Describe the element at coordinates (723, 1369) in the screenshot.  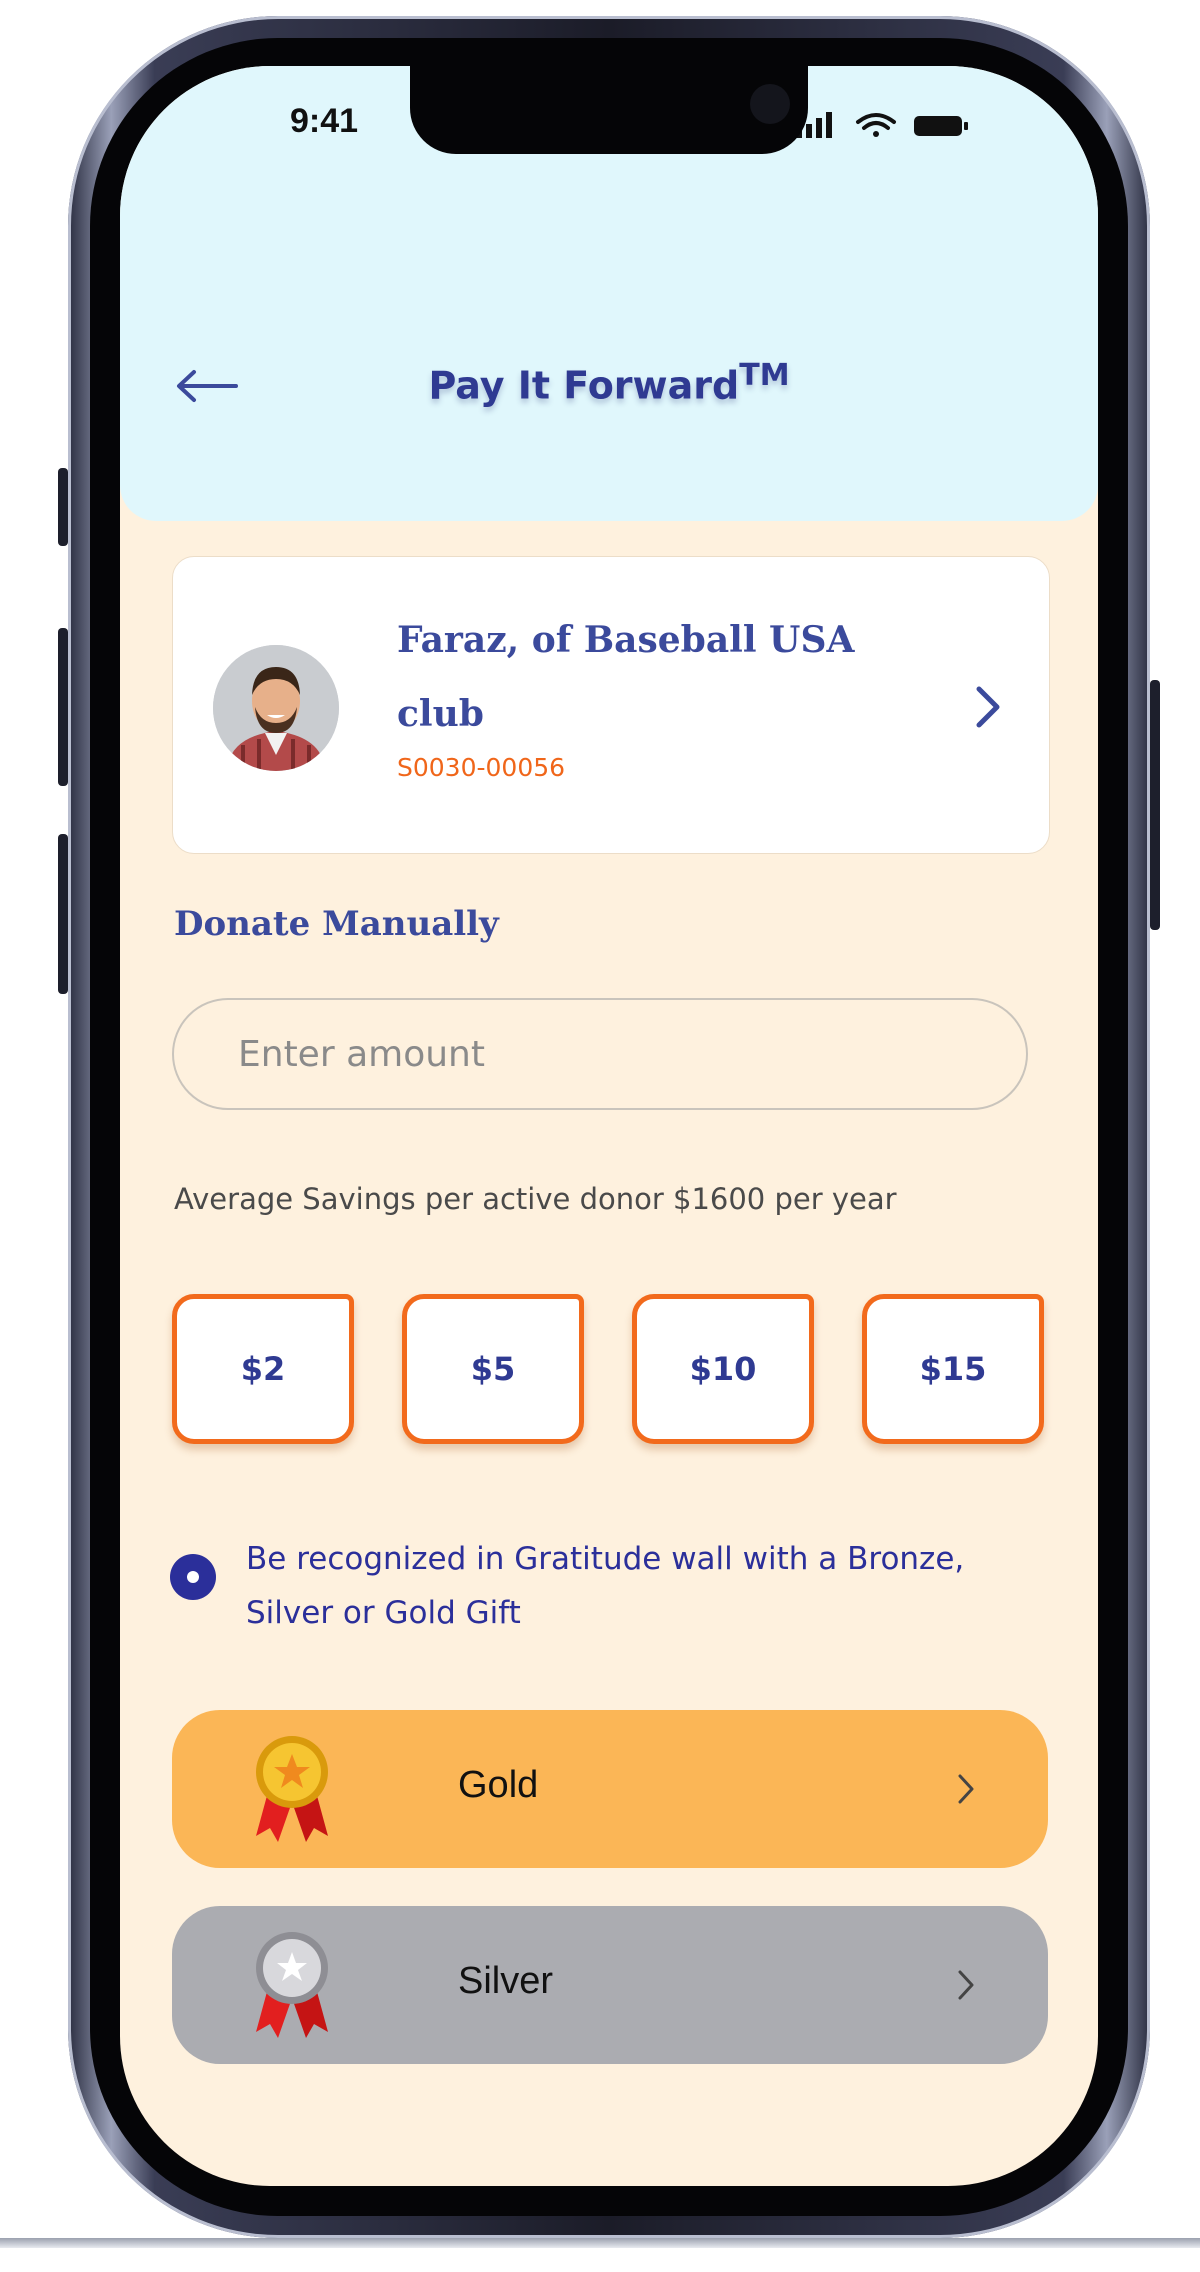
I see `amount-button-10: $10` at that location.